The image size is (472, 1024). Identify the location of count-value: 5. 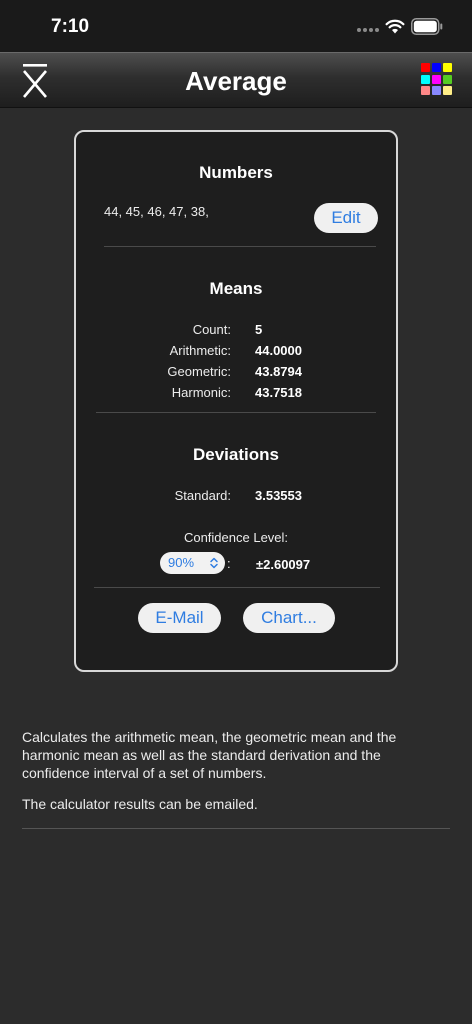
(259, 329).